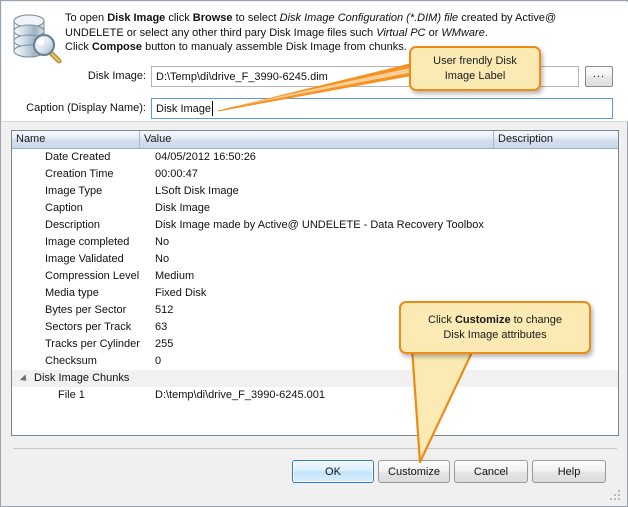  What do you see at coordinates (179, 18) in the screenshot?
I see `intro-1c: click` at bounding box center [179, 18].